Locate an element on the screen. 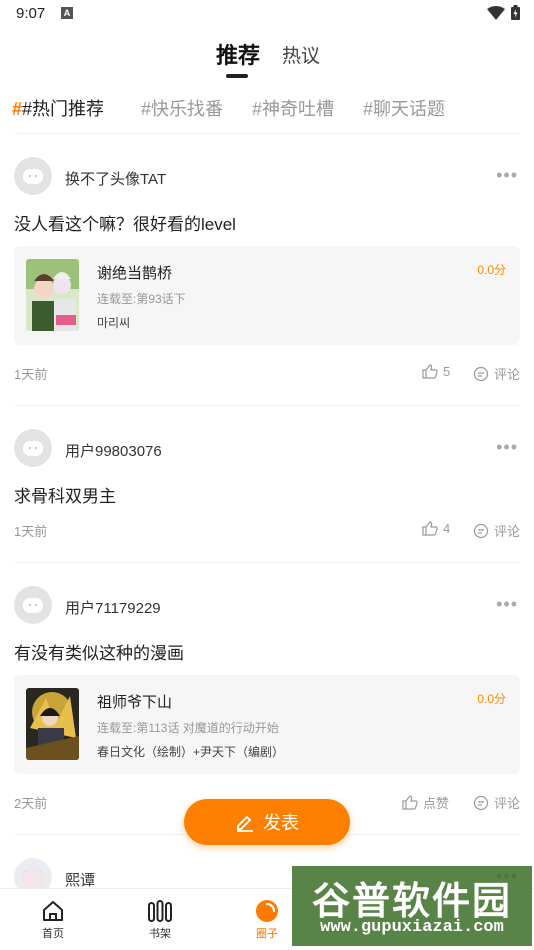  like-button: 5 is located at coordinates (436, 371).